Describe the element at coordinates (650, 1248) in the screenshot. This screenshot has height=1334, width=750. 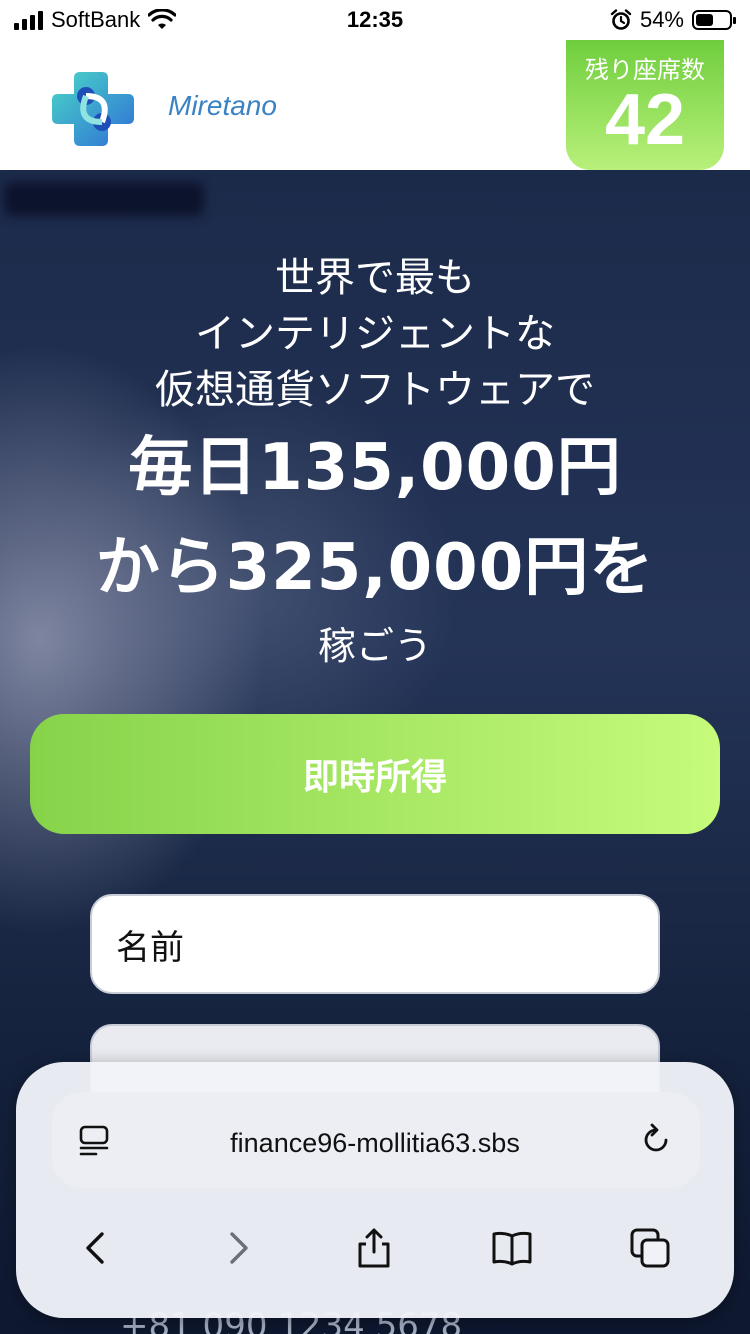
I see `tabs-icon` at that location.